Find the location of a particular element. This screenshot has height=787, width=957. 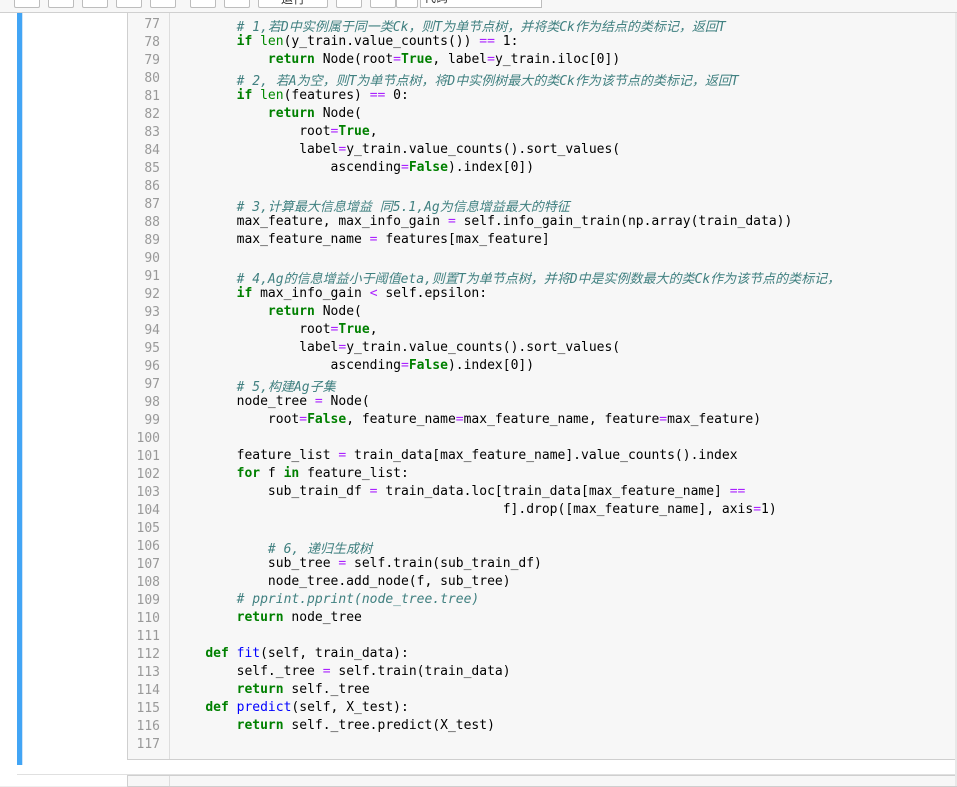

code-token: feature_list: is located at coordinates (354, 473).